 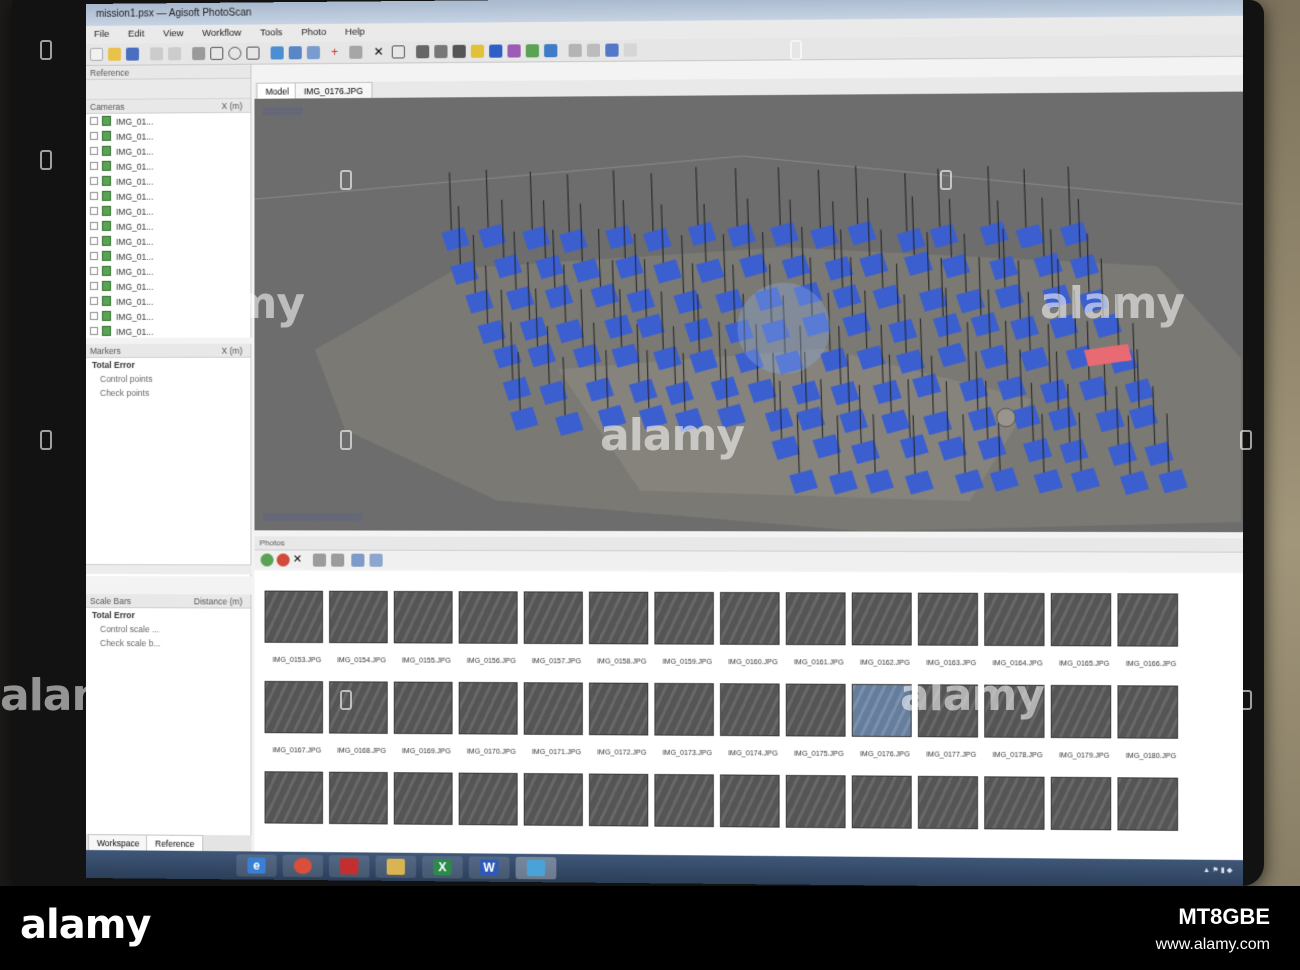 What do you see at coordinates (267, 560) in the screenshot?
I see `enable-icon` at bounding box center [267, 560].